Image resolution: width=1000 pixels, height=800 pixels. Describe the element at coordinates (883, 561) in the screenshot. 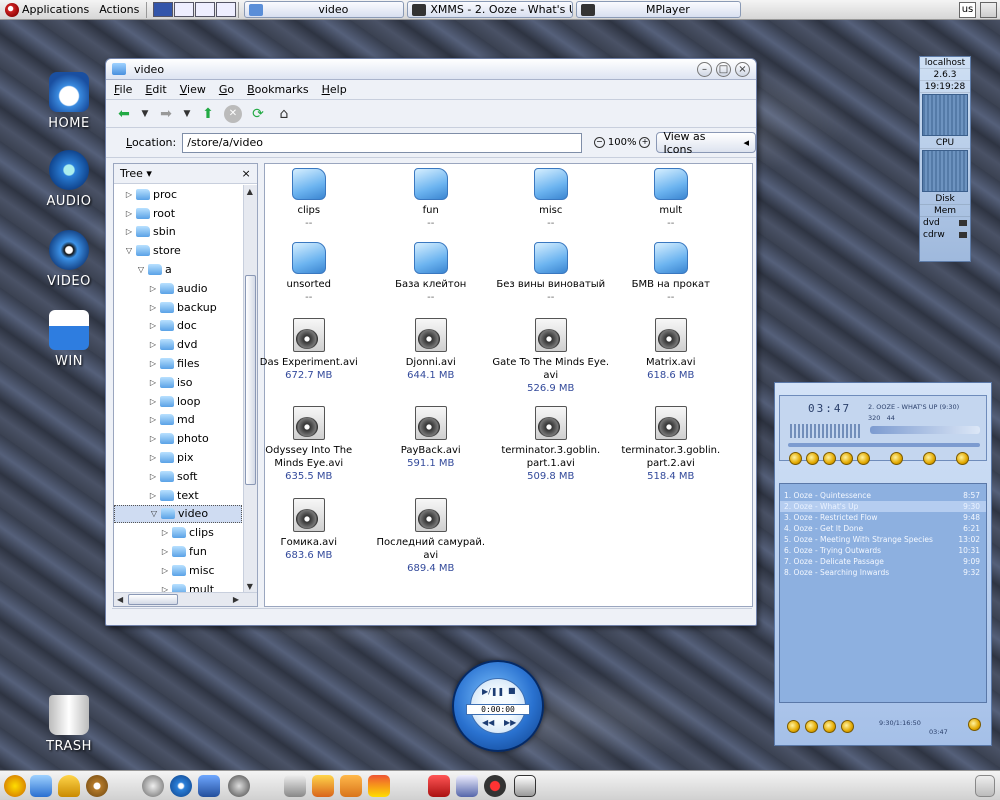

I see `playlist-track: 7. Ooze - Delicate Passage 9:09` at that location.